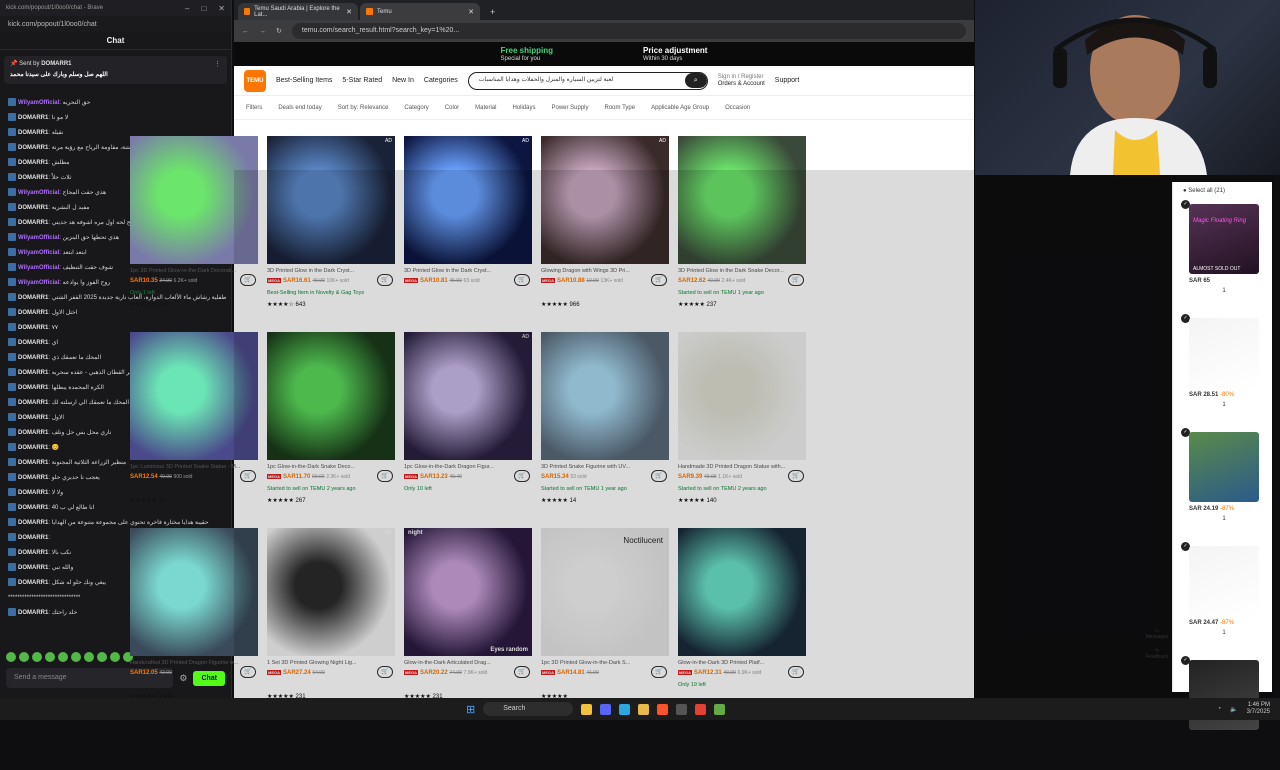 Image resolution: width=1280 pixels, height=770 pixels. What do you see at coordinates (299, 108) in the screenshot?
I see `filter-option: Deals end today` at bounding box center [299, 108].